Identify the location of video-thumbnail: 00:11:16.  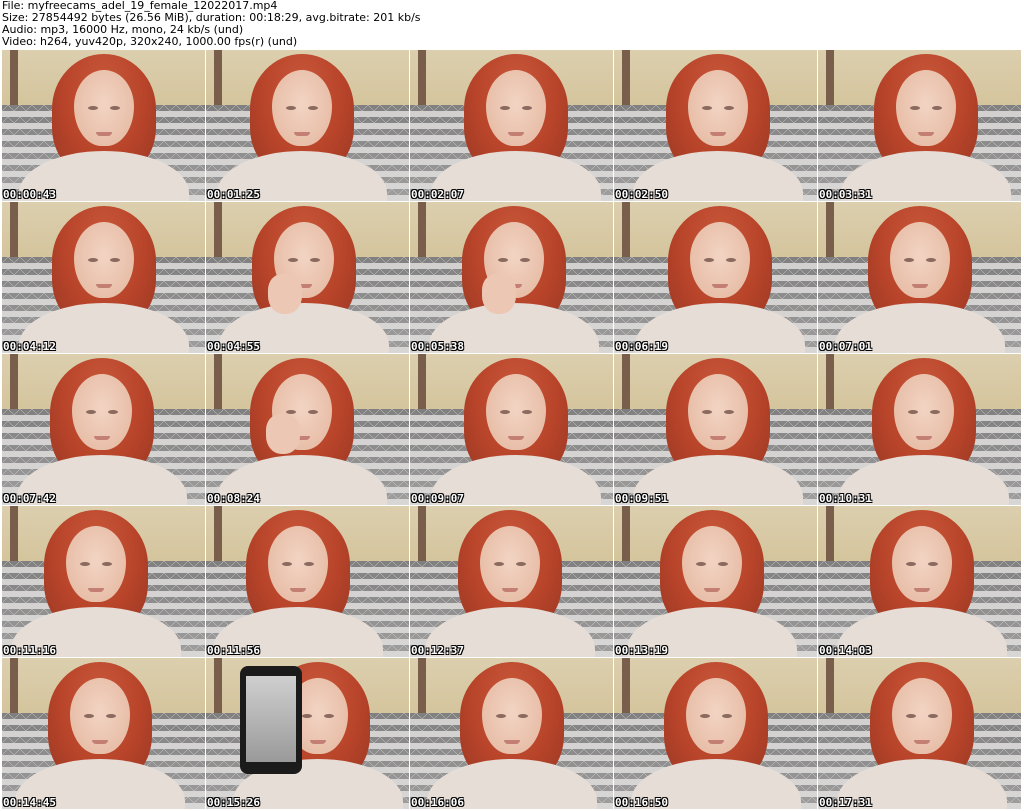
(103, 581).